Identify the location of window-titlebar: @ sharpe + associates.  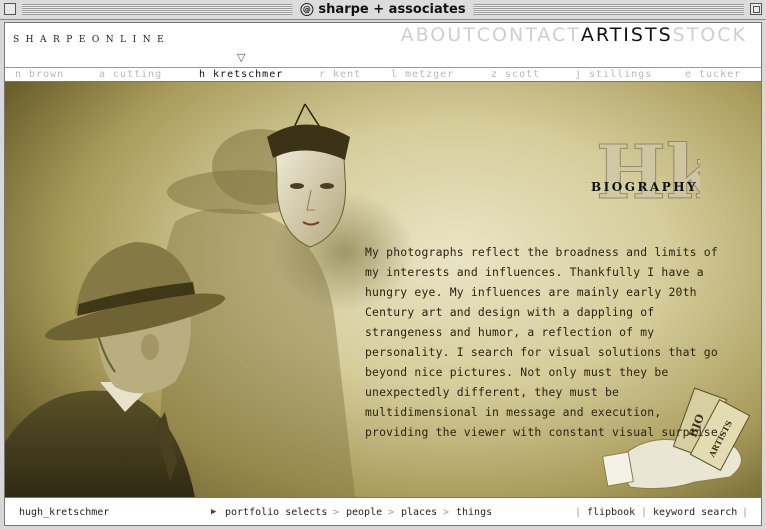
(383, 10).